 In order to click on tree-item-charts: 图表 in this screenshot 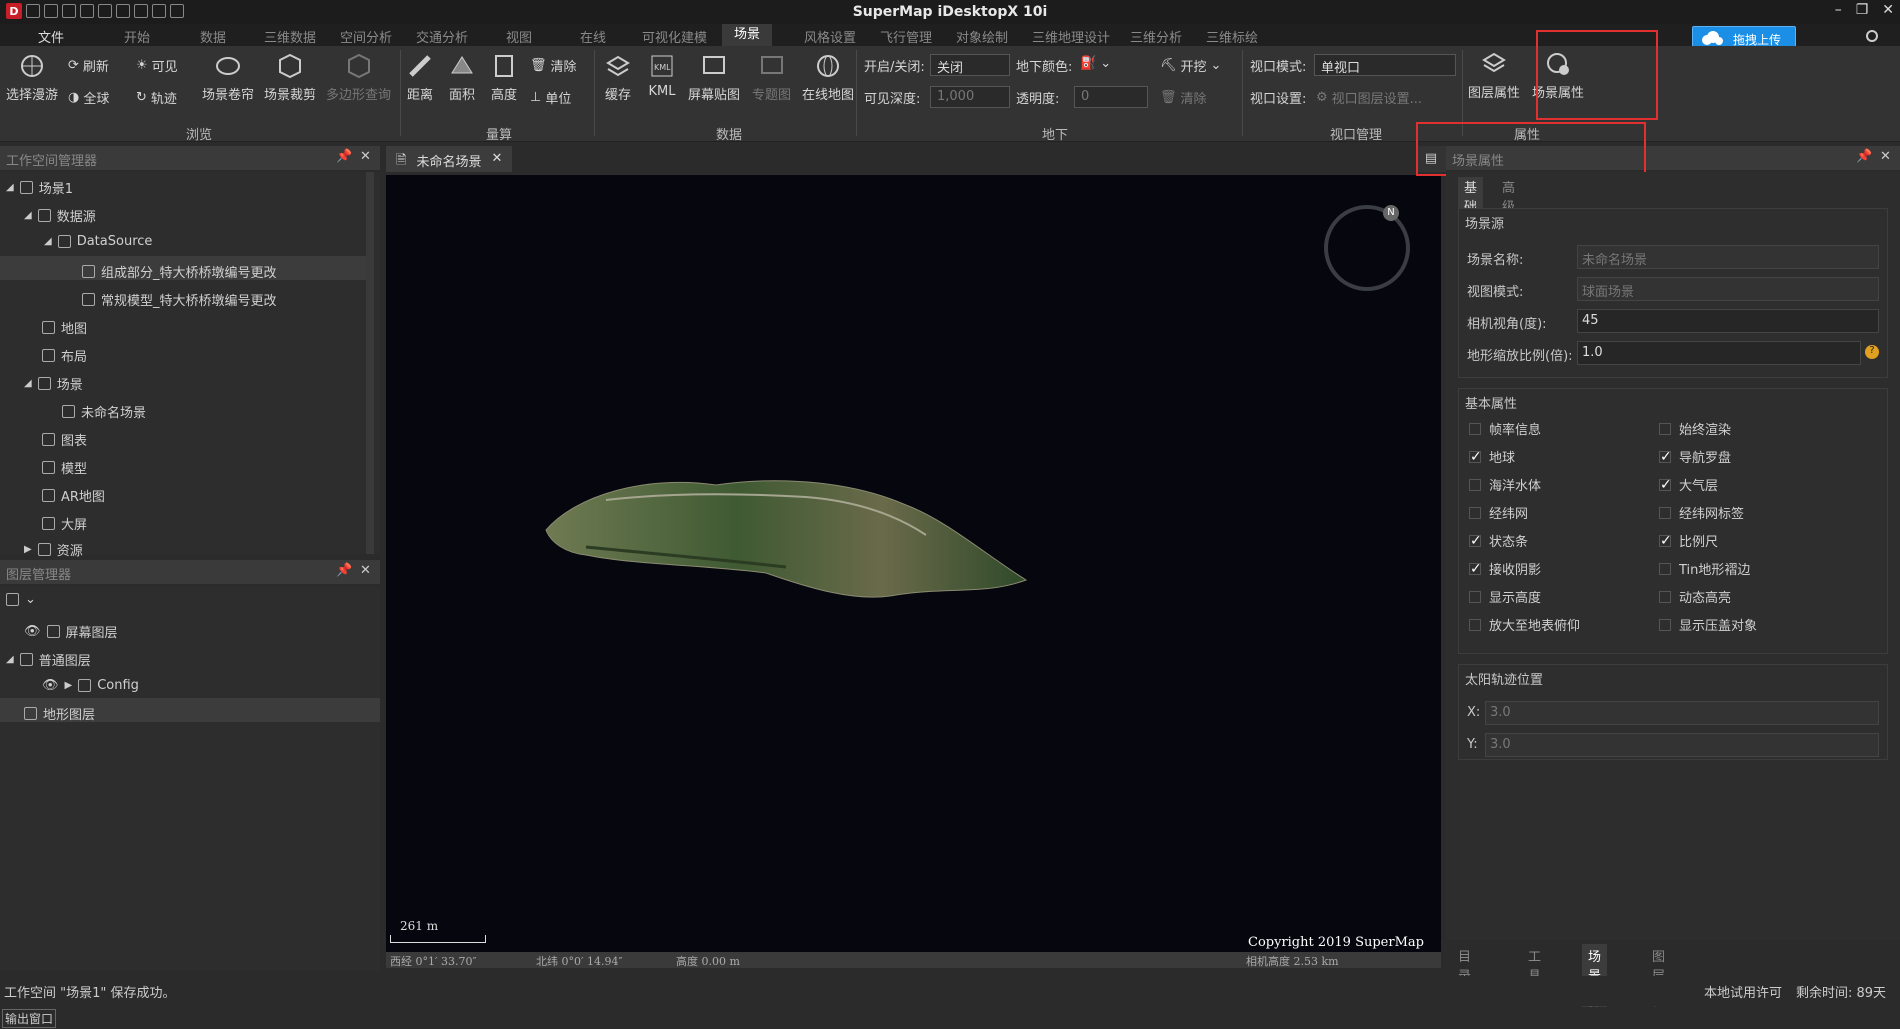, I will do `click(64, 439)`.